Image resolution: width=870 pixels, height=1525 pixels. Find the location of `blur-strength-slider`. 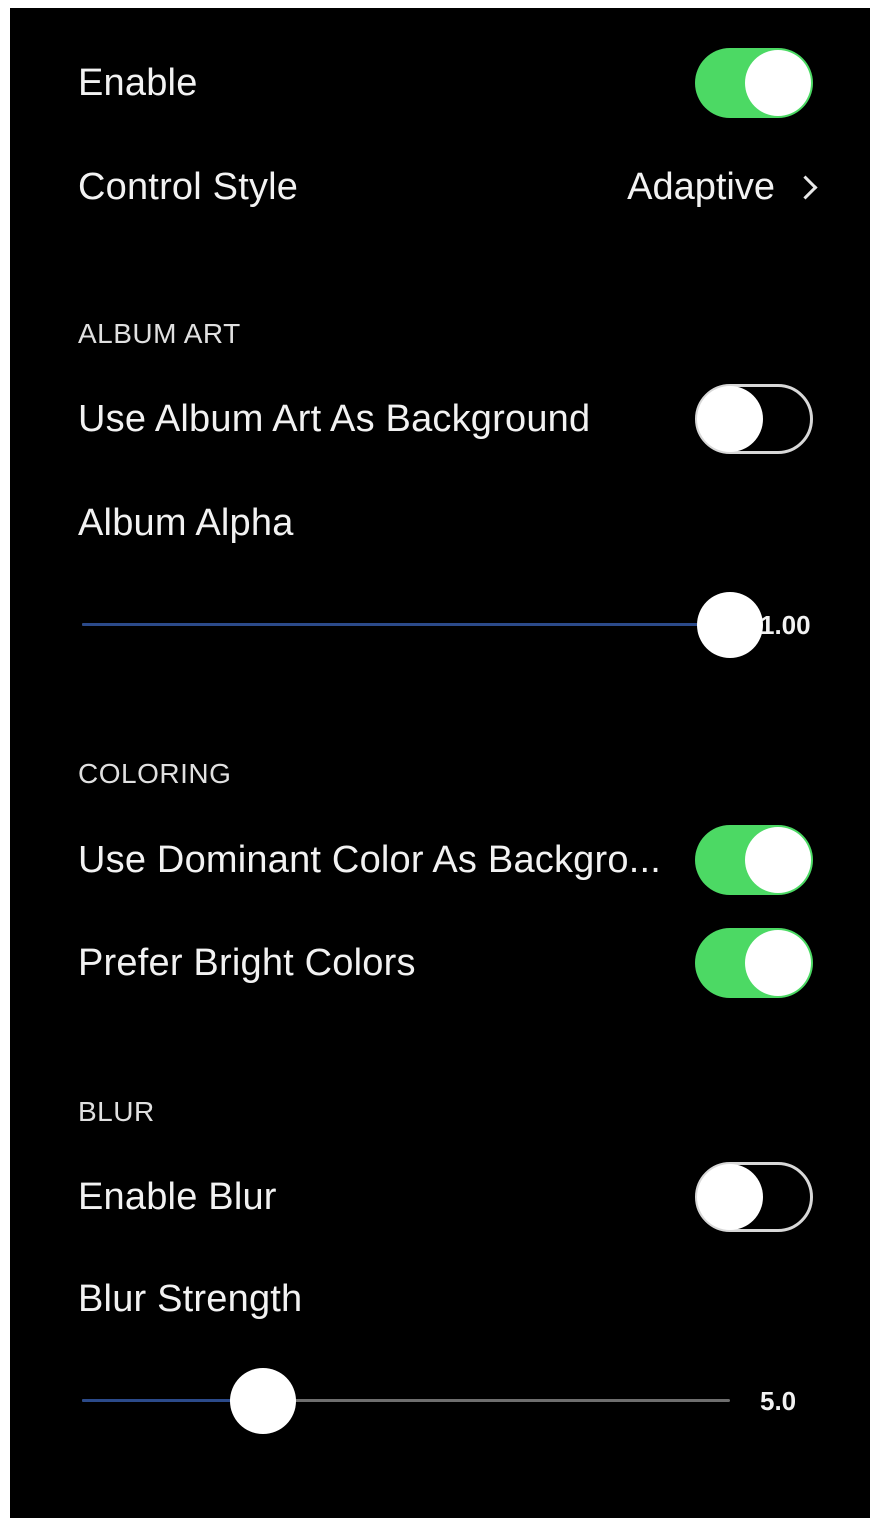

blur-strength-slider is located at coordinates (406, 1401).